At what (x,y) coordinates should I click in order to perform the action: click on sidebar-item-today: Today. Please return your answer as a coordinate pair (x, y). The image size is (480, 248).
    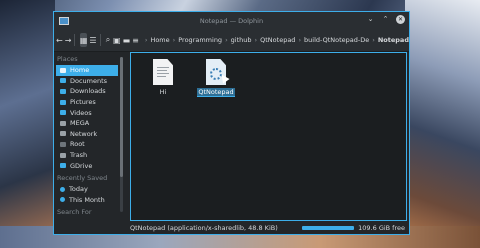
    Looking at the image, I should click on (91, 189).